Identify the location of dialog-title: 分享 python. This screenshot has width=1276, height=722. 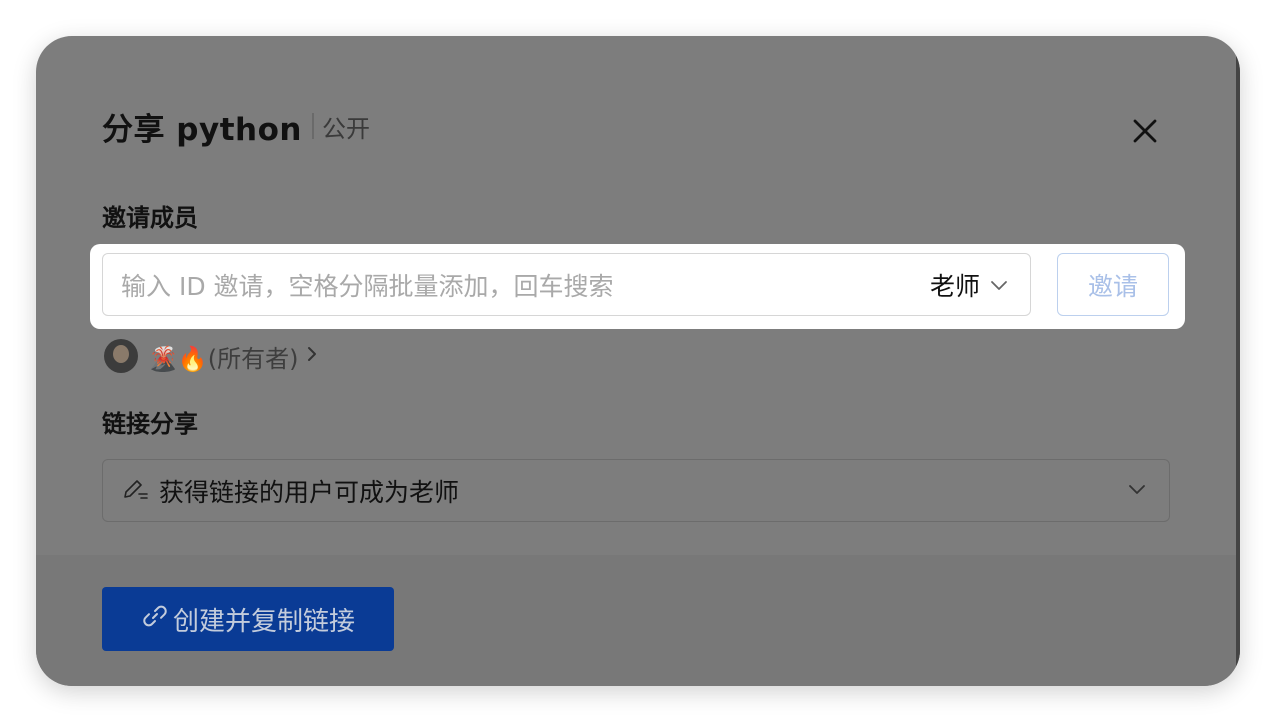
(202, 129).